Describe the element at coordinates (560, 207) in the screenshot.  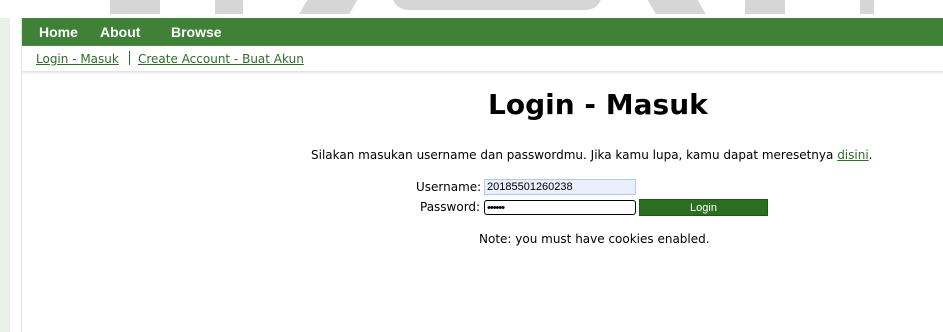
I see `password-input` at that location.